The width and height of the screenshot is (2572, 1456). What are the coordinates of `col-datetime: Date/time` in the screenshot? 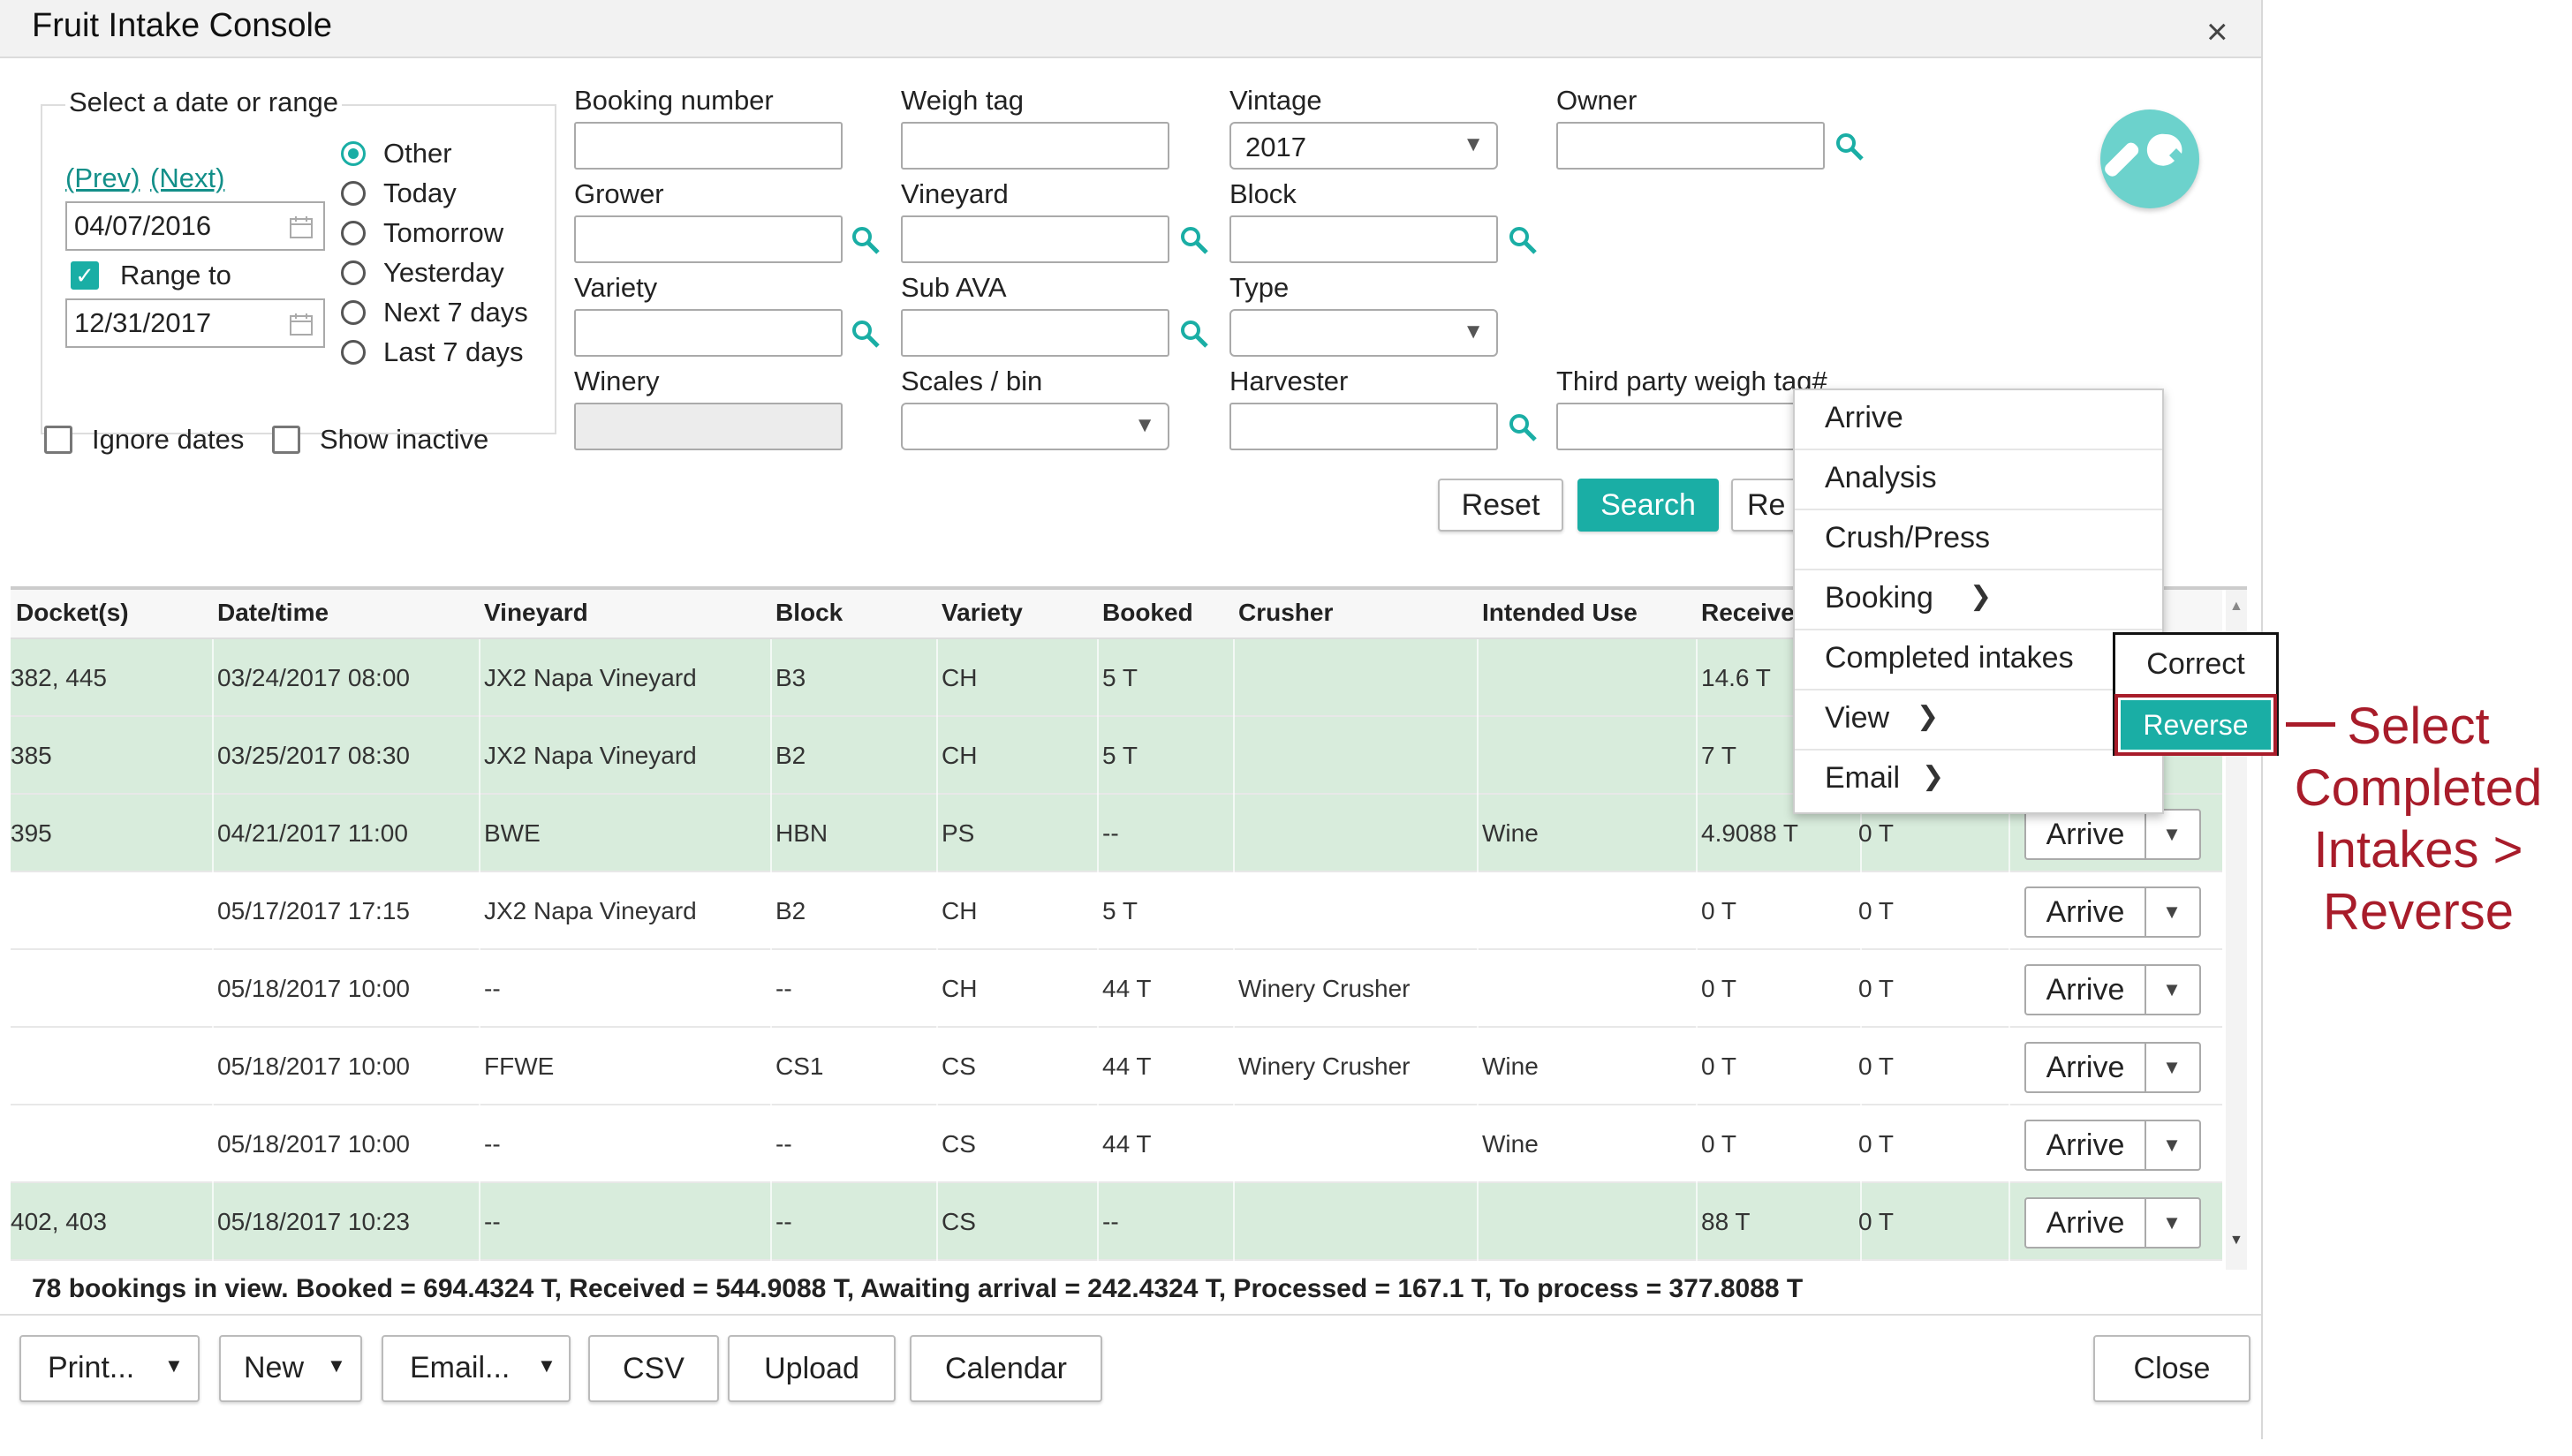 It's located at (273, 613).